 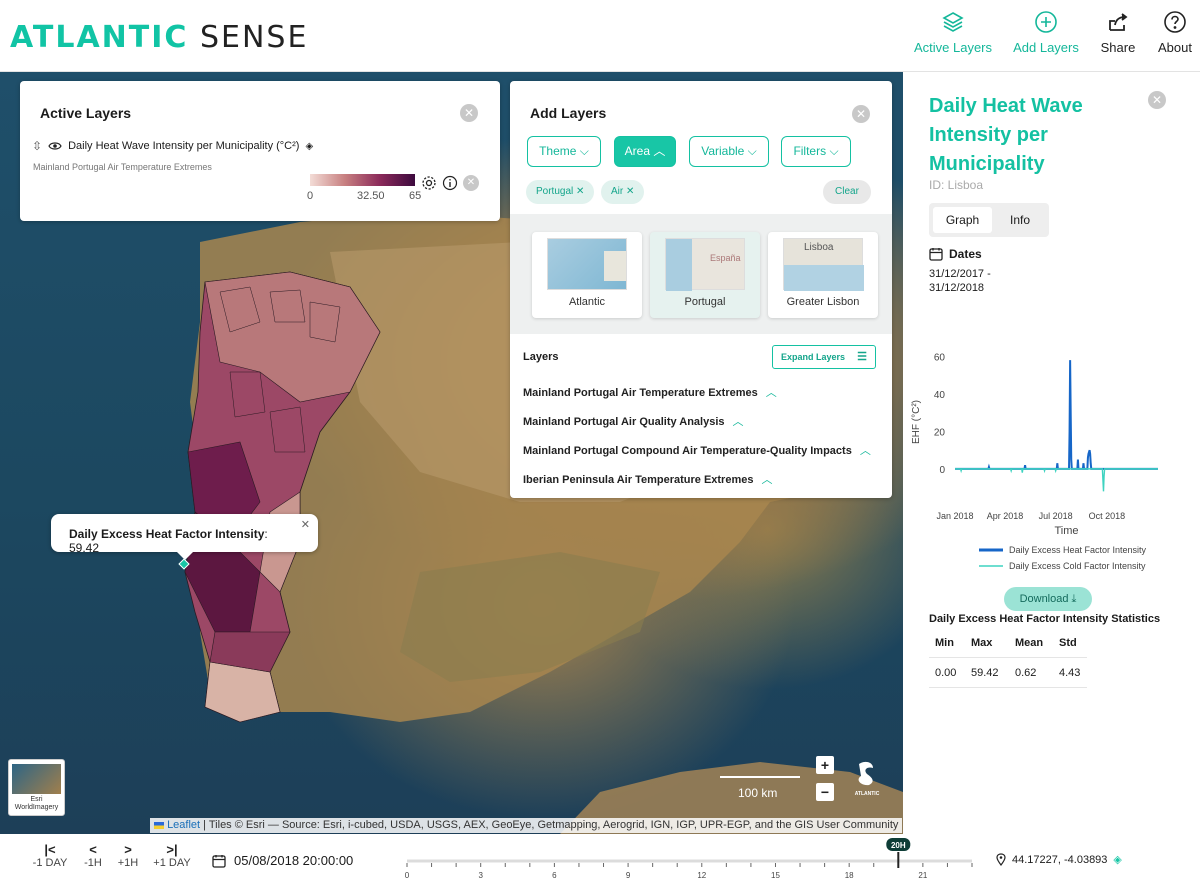 I want to click on zoom-in-button: +, so click(x=825, y=765).